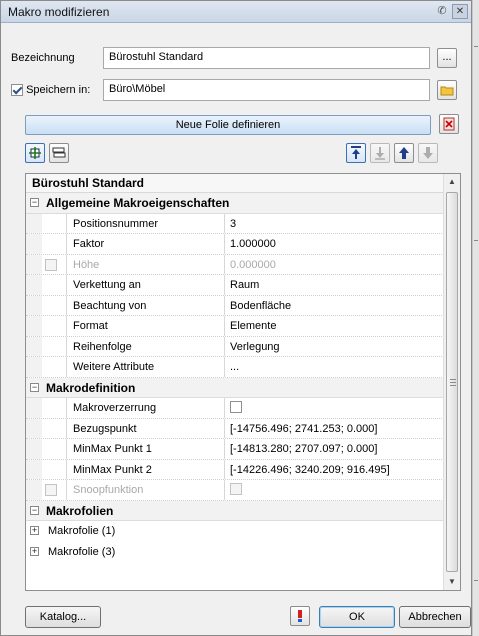  I want to click on ok-button: OK, so click(357, 617).